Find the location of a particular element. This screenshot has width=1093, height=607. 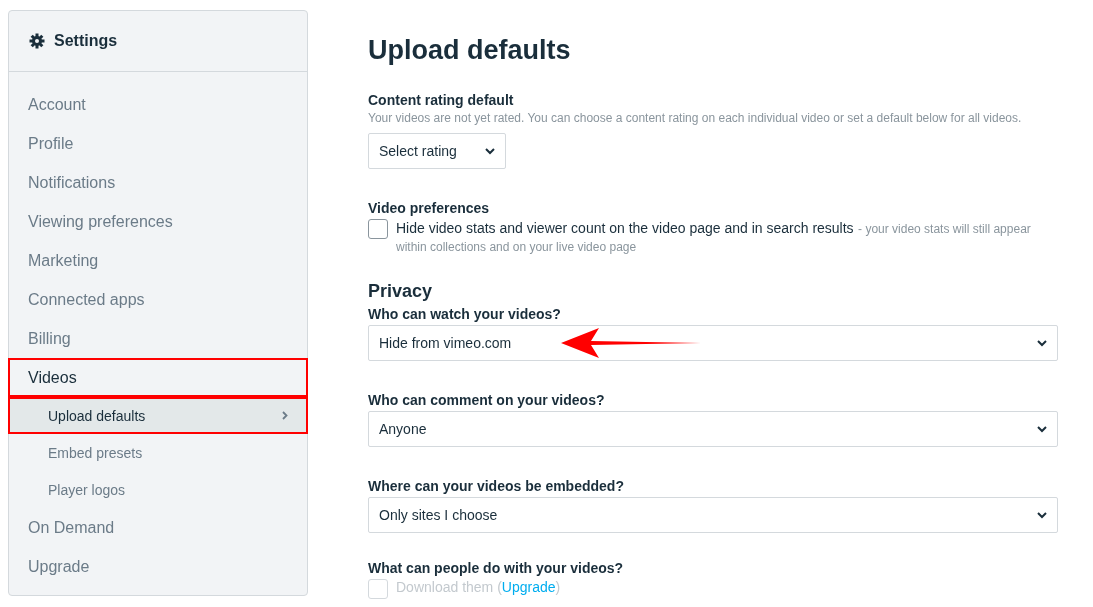

checkbox is located at coordinates (378, 229).